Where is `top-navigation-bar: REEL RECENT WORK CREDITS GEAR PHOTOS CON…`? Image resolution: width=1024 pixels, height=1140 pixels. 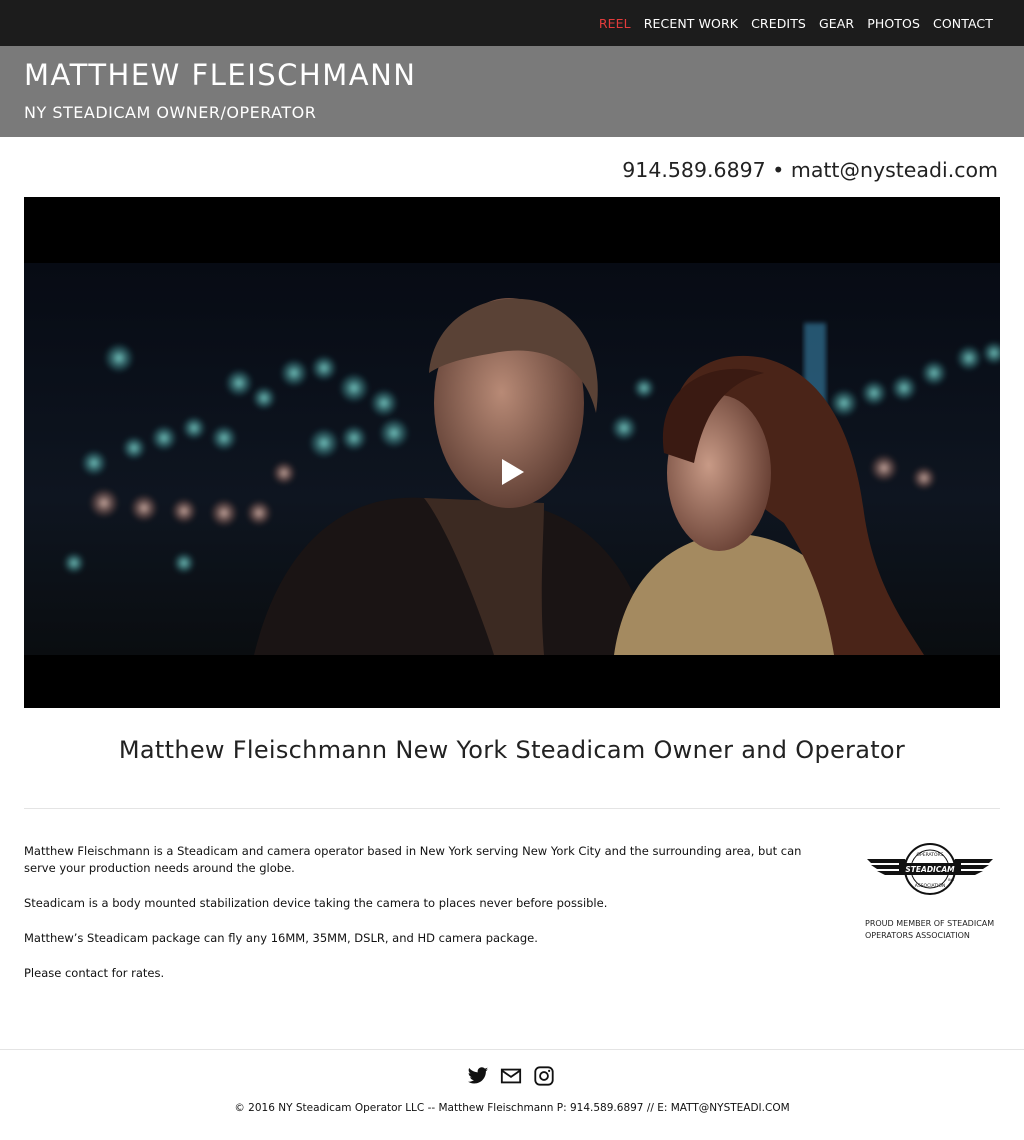
top-navigation-bar: REEL RECENT WORK CREDITS GEAR PHOTOS CON… is located at coordinates (512, 23).